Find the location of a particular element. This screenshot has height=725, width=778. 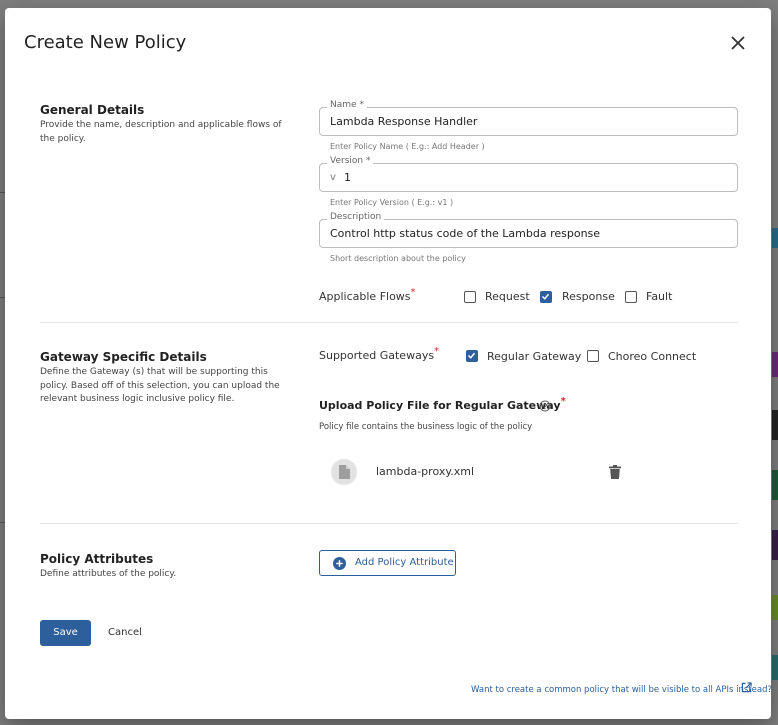

policy-attributes-title: Policy Attributes is located at coordinates (97, 559).